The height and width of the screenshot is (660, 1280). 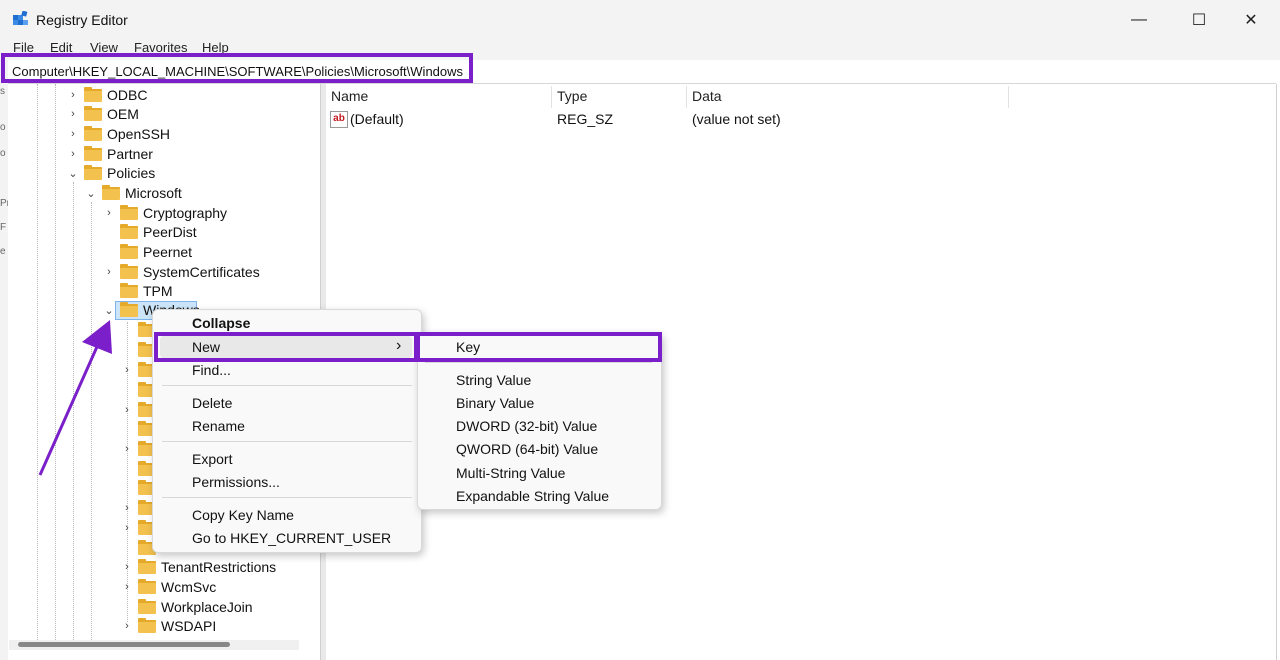 What do you see at coordinates (221, 323) in the screenshot?
I see `menu-item-collapse: Collapse` at bounding box center [221, 323].